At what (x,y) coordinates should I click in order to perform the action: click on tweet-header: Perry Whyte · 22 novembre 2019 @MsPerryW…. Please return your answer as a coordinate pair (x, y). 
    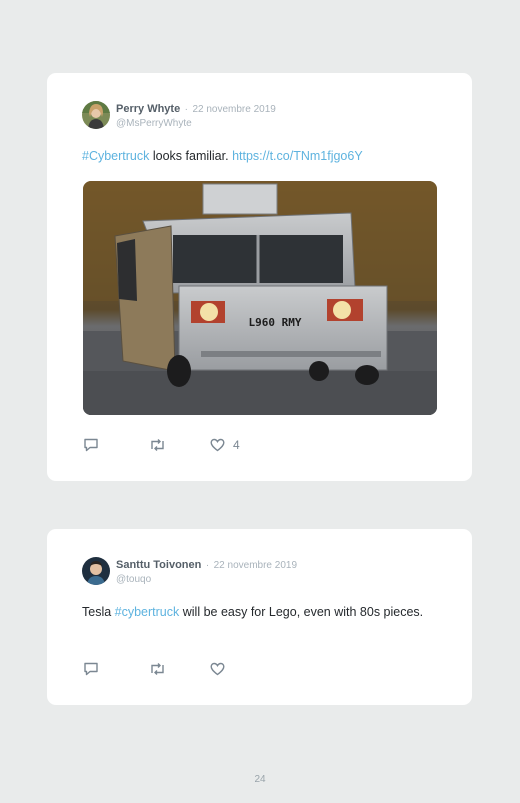
    Looking at the image, I should click on (179, 115).